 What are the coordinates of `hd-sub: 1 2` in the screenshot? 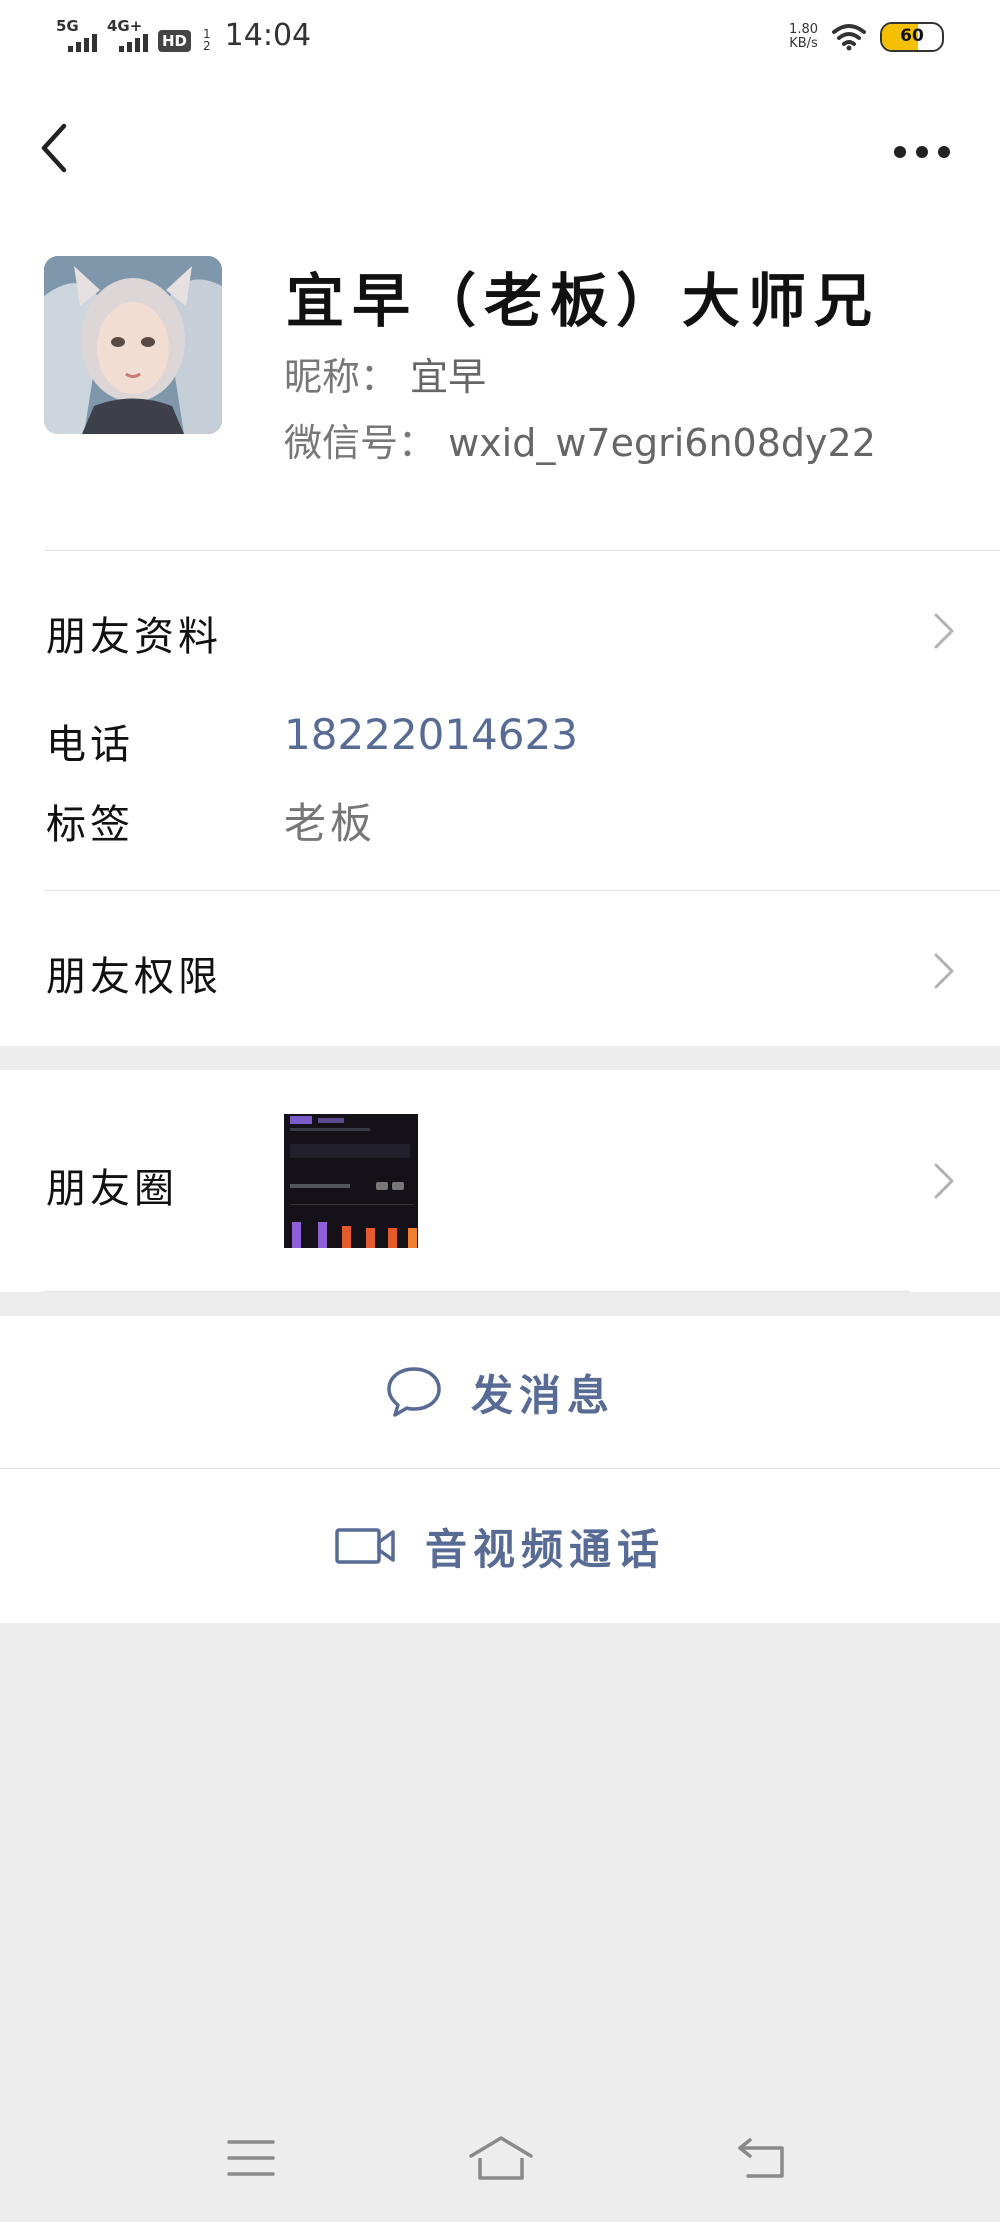 It's located at (207, 40).